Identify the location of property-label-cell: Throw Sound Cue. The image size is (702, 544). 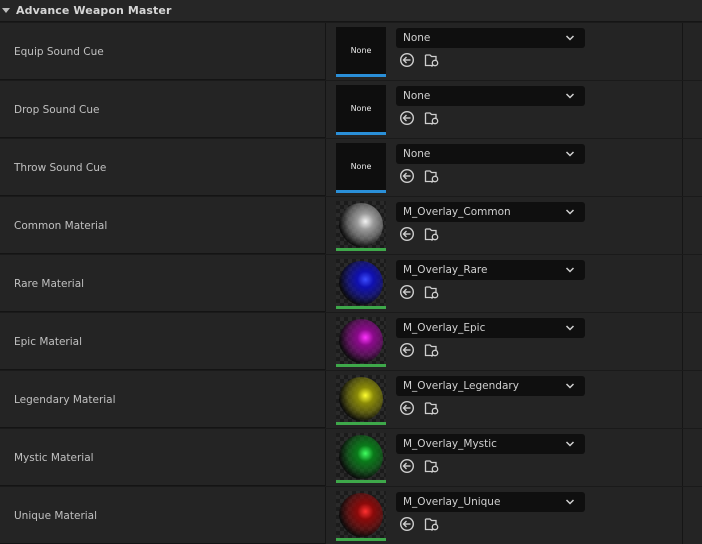
(162, 167).